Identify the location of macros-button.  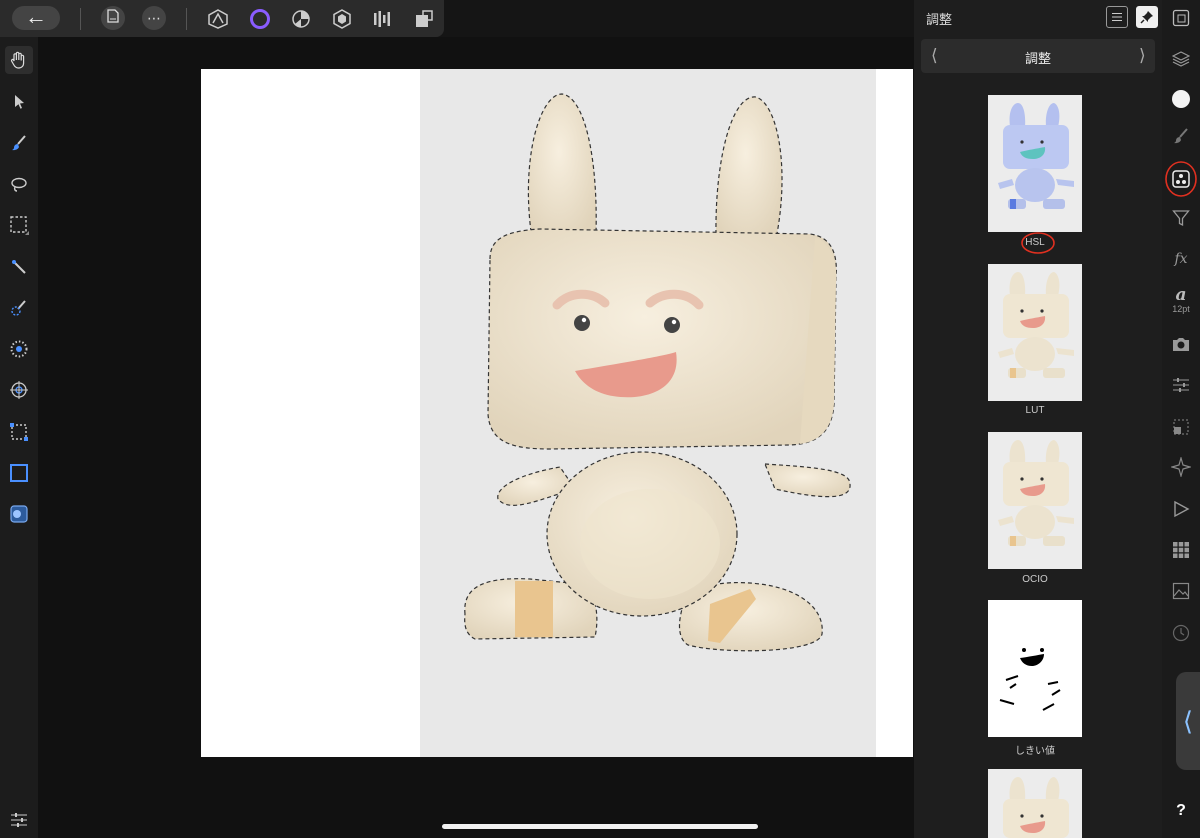
(1181, 509).